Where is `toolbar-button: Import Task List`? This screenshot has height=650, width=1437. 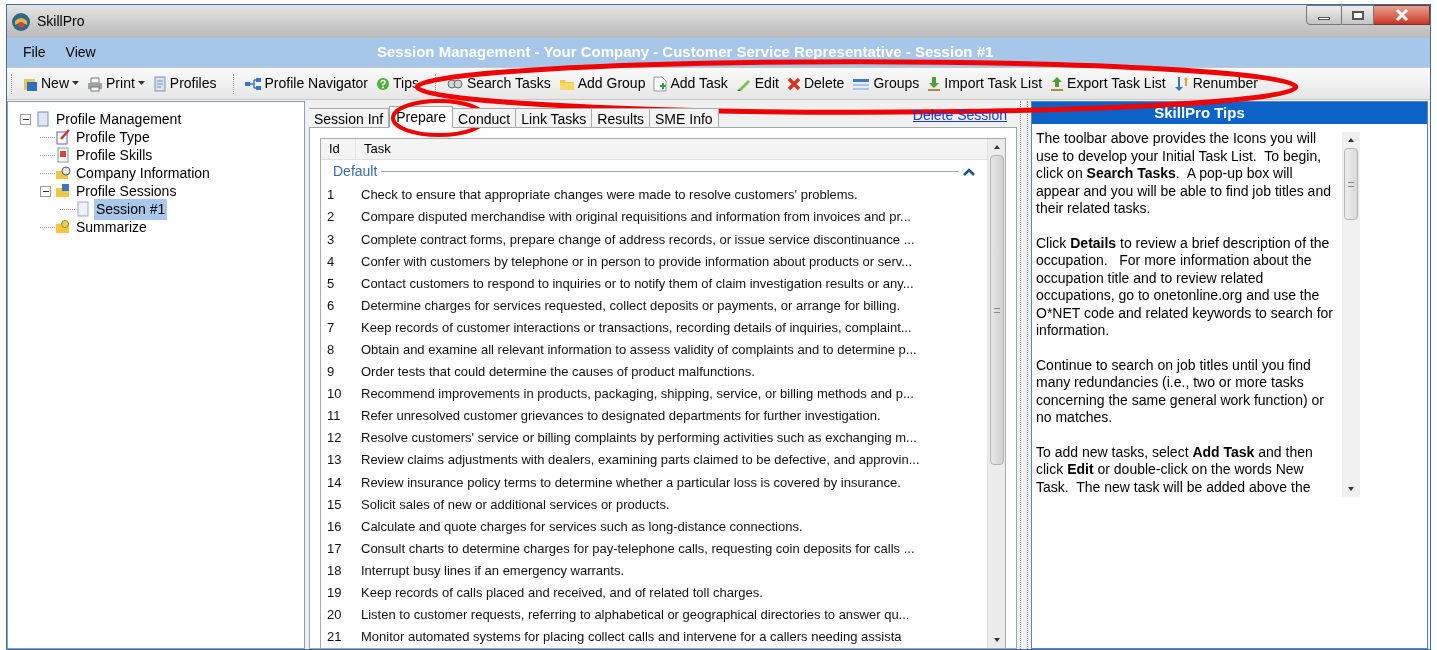 toolbar-button: Import Task List is located at coordinates (985, 83).